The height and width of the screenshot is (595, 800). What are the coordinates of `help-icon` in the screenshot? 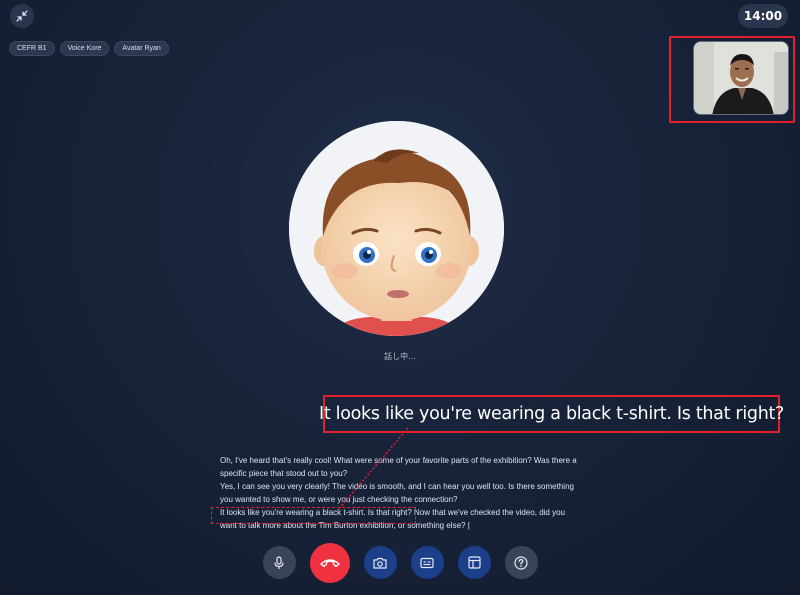 It's located at (521, 562).